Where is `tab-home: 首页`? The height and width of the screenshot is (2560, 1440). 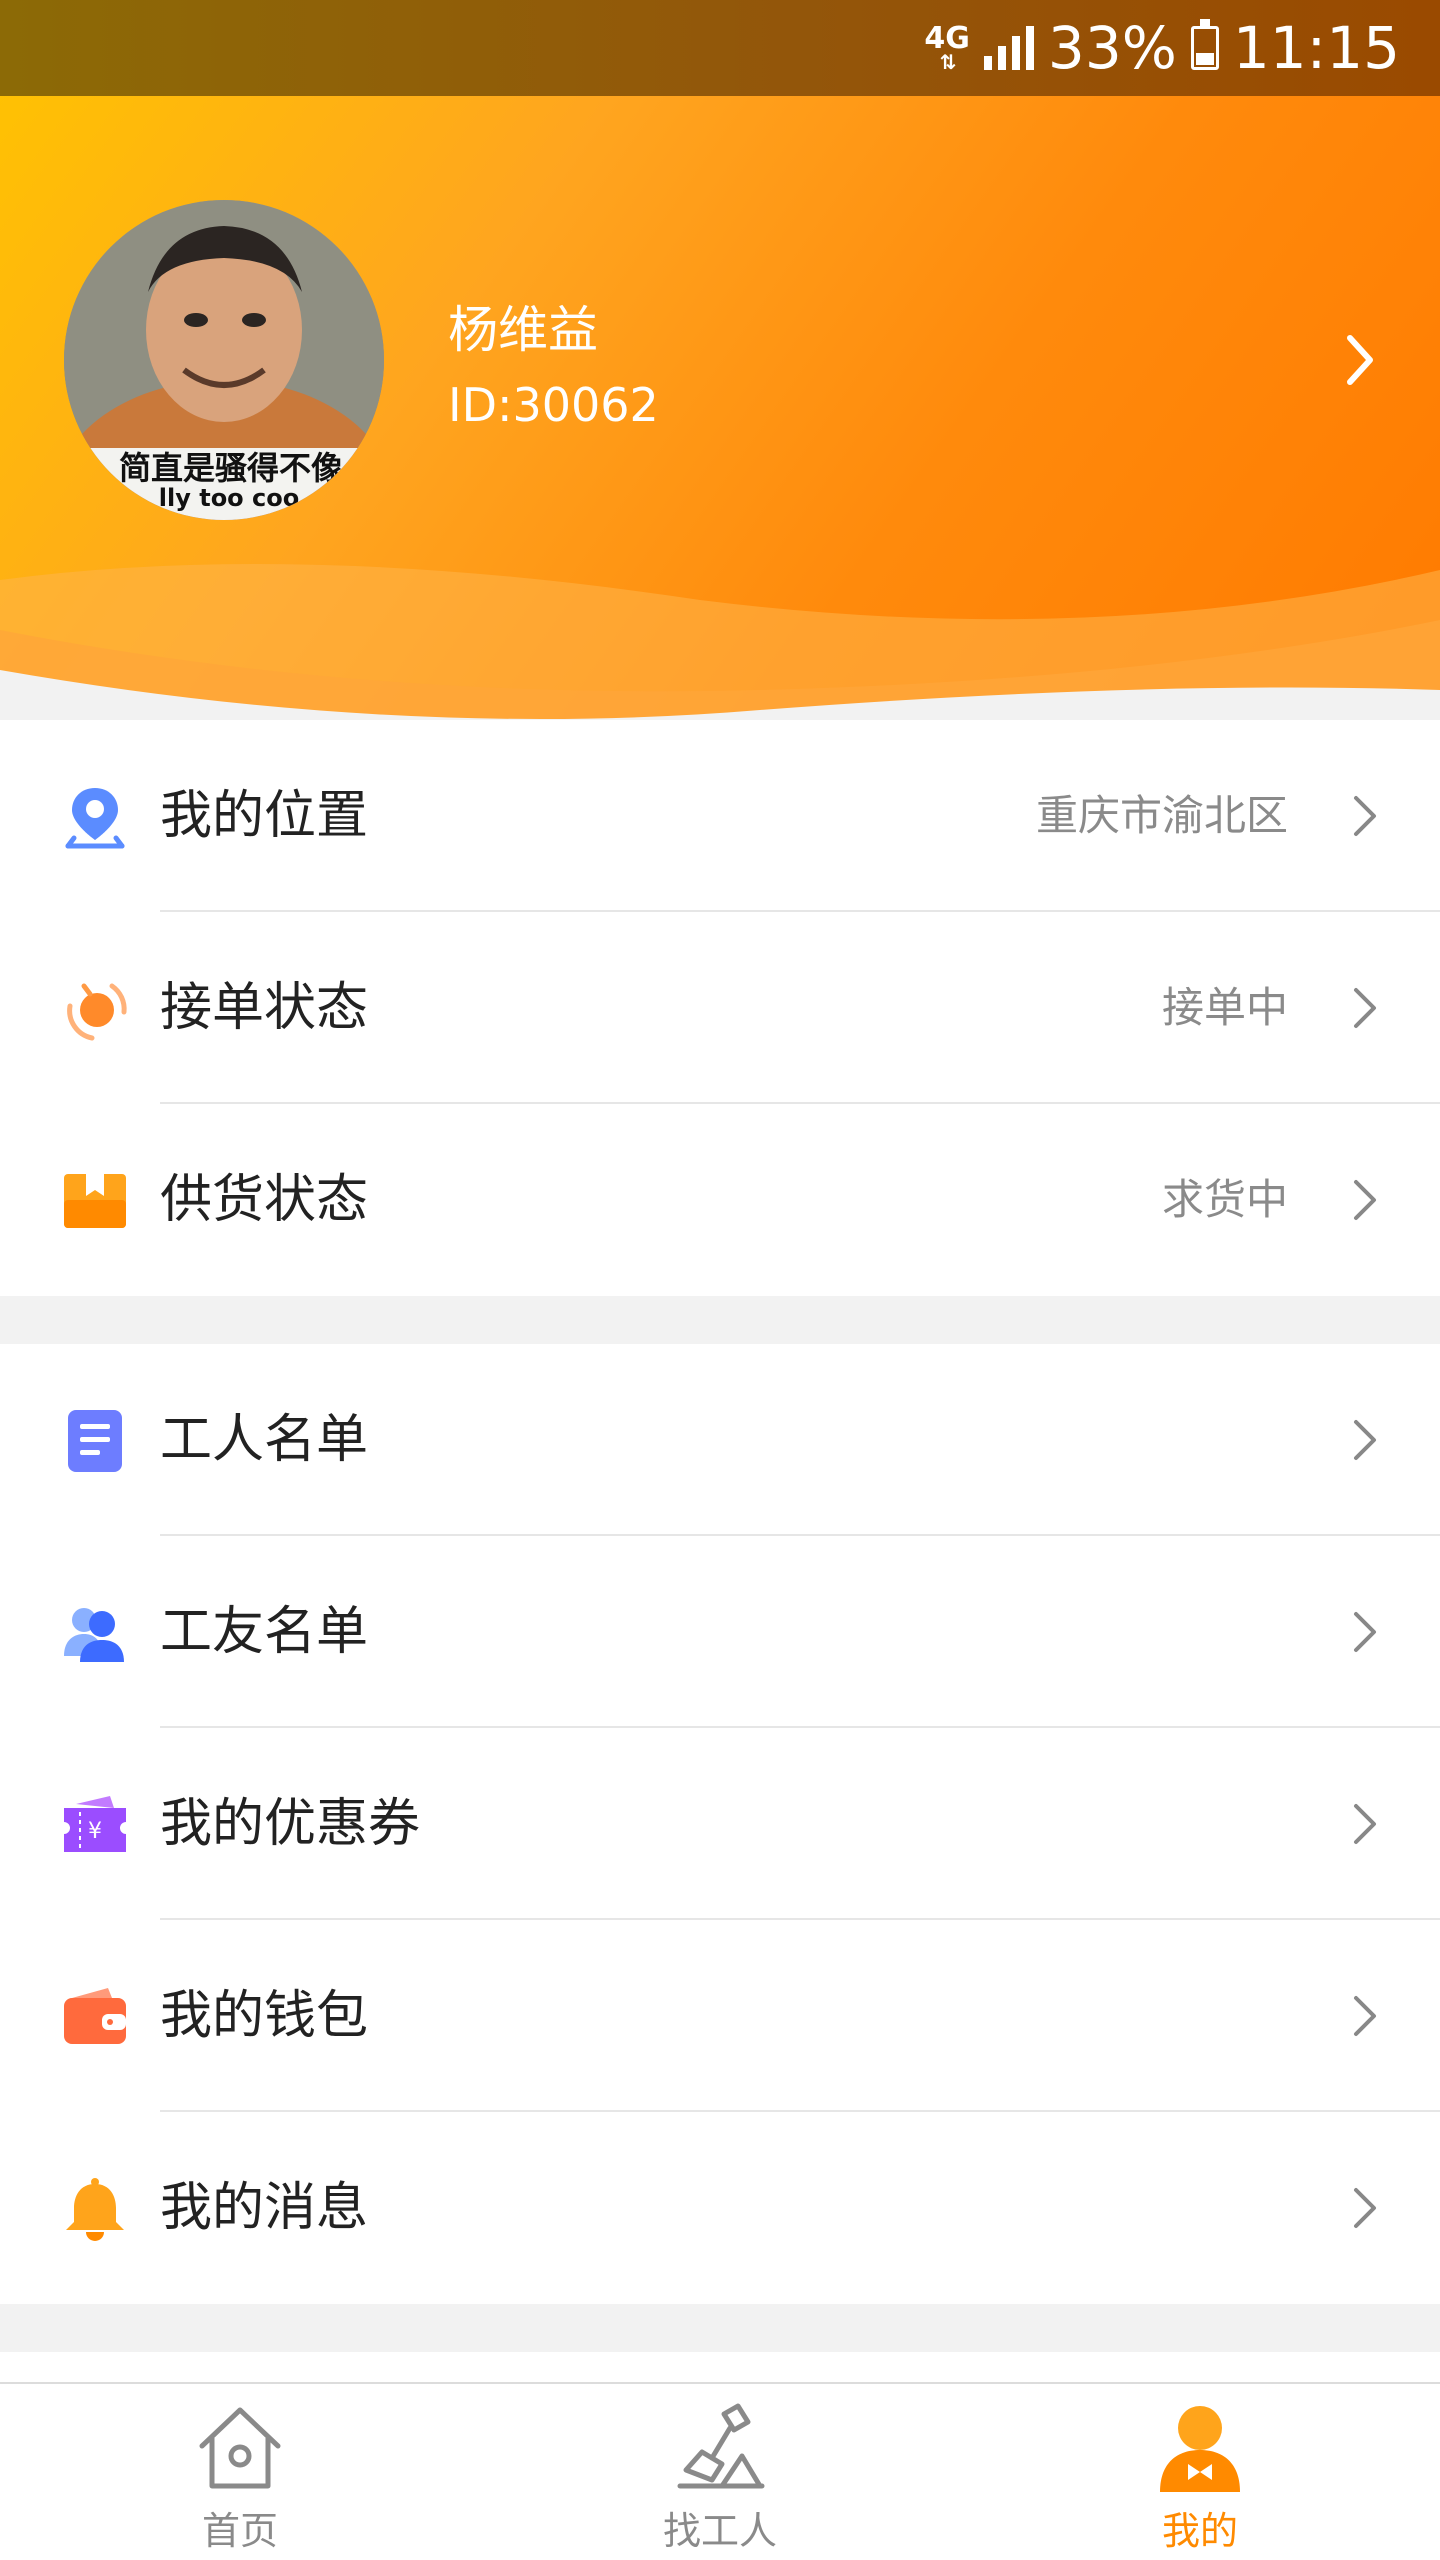 tab-home: 首页 is located at coordinates (240, 2472).